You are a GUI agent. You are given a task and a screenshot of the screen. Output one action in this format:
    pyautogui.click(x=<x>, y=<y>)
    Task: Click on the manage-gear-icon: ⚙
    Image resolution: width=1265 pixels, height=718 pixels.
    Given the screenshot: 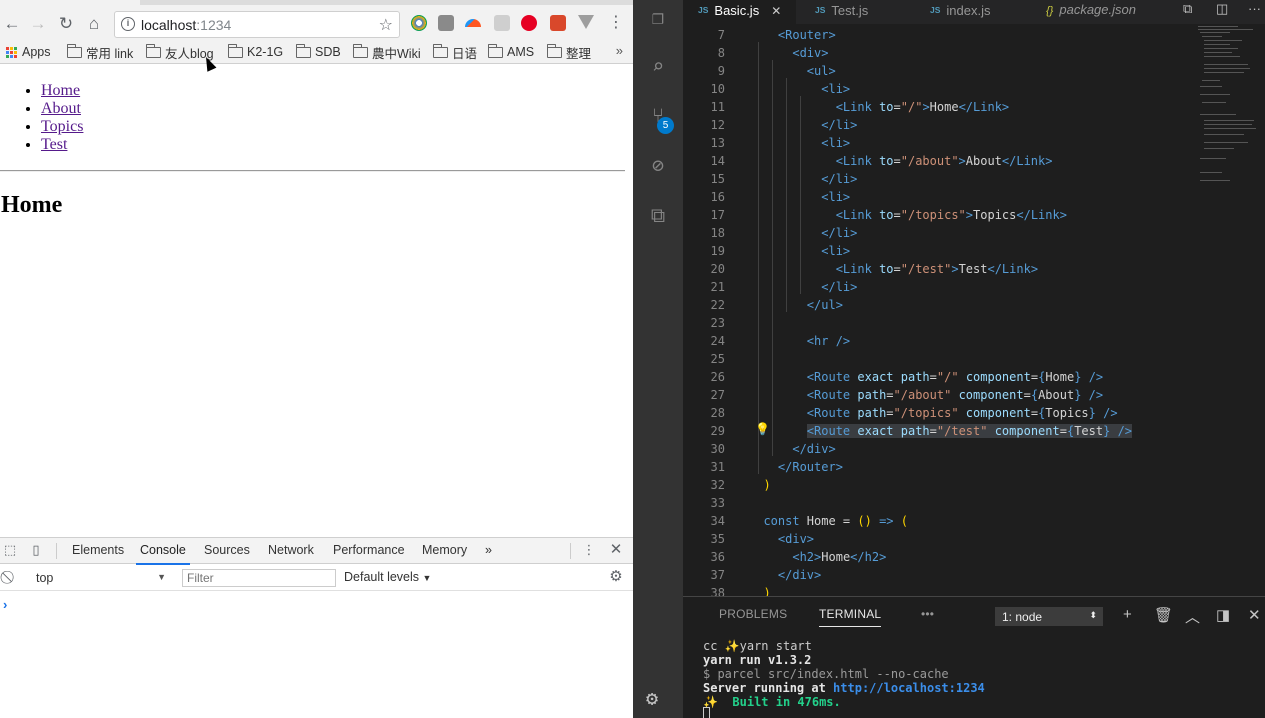 What is the action you would take?
    pyautogui.click(x=652, y=698)
    